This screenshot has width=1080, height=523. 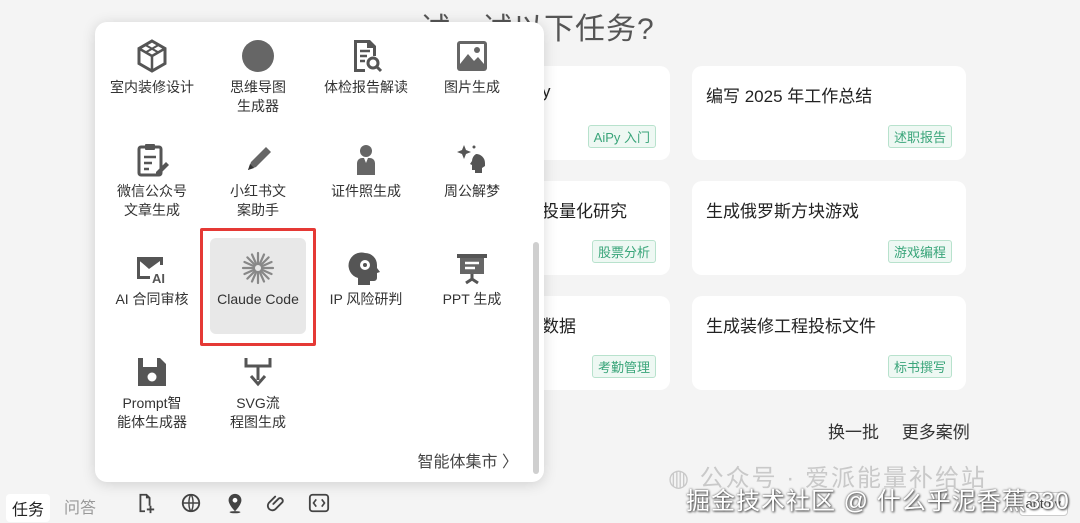 I want to click on agent-ppt: PPT 生成, so click(x=472, y=279).